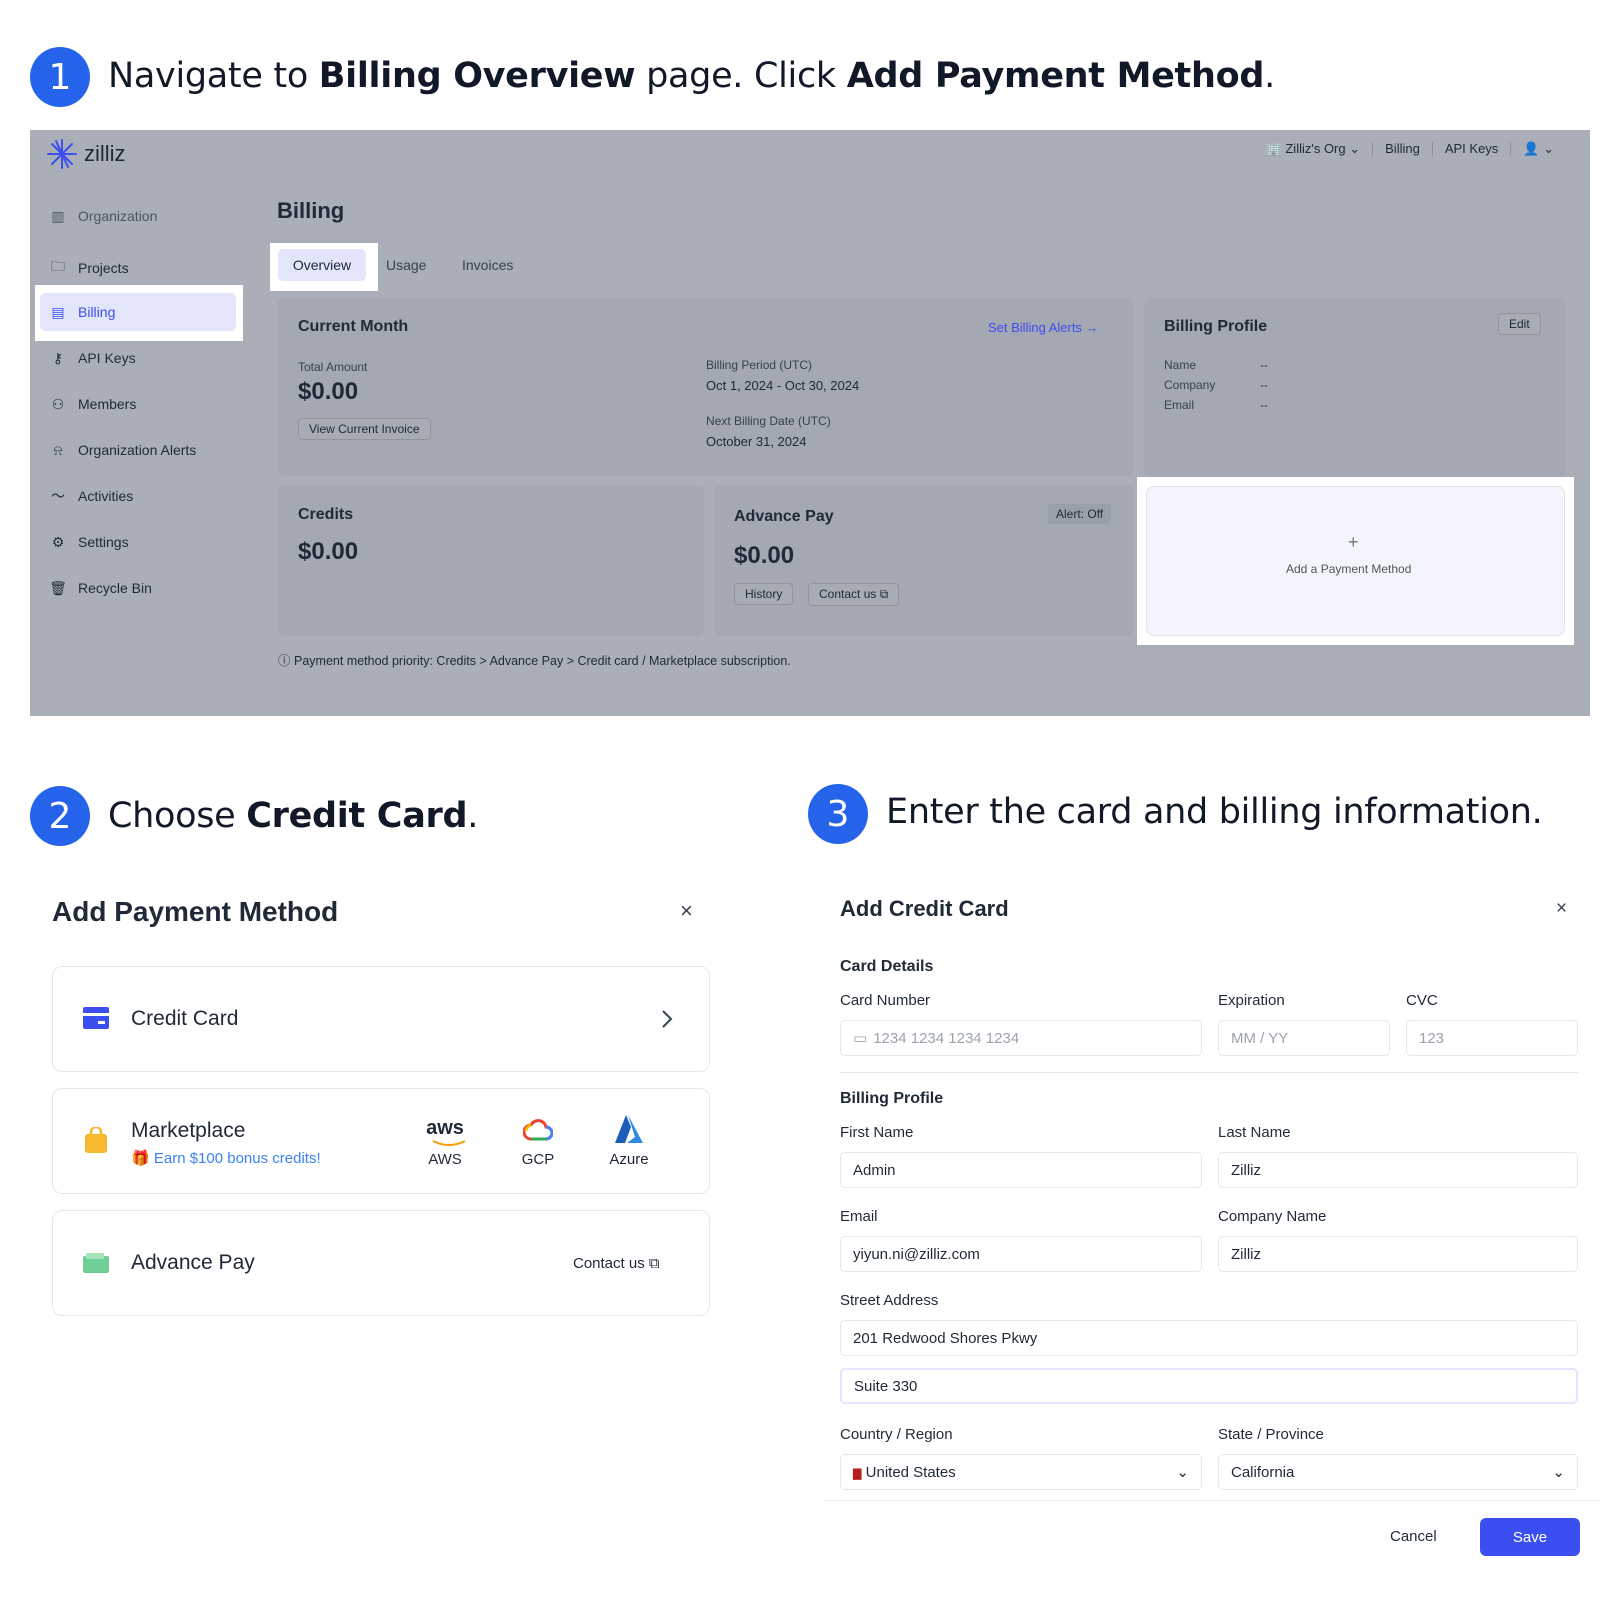 The height and width of the screenshot is (1602, 1620). I want to click on org-switcher: 🏢 Zilliz's Org ⌄, so click(1314, 149).